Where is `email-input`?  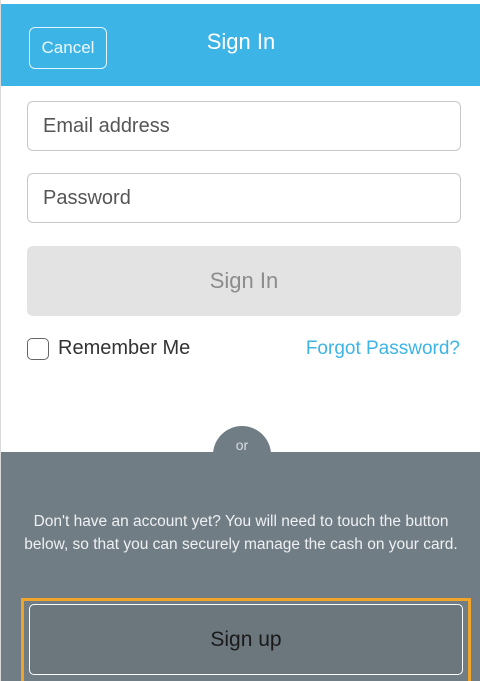
email-input is located at coordinates (244, 126).